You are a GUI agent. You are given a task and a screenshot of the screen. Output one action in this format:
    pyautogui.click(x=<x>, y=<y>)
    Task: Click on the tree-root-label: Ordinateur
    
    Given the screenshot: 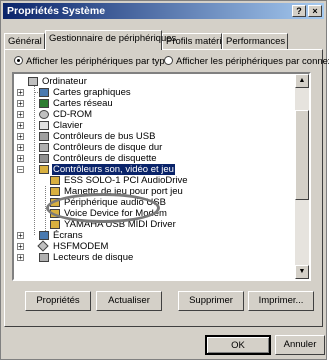 What is the action you would take?
    pyautogui.click(x=64, y=81)
    